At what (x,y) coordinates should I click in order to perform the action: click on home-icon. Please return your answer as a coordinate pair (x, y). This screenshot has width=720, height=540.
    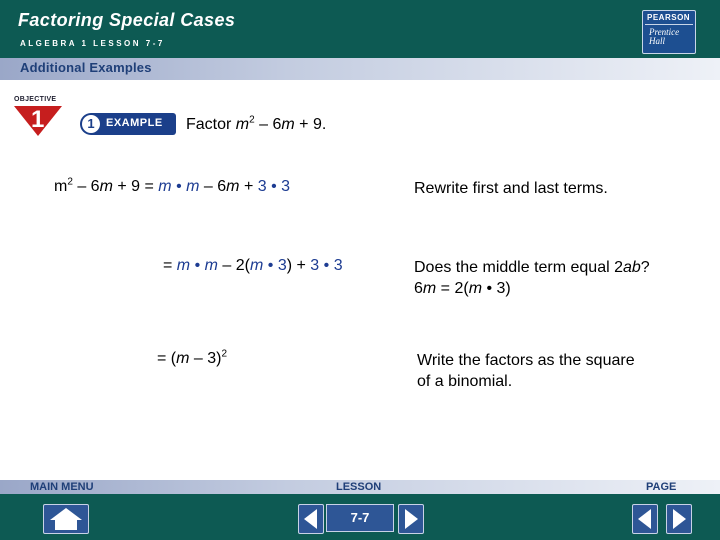
    Looking at the image, I should click on (66, 519).